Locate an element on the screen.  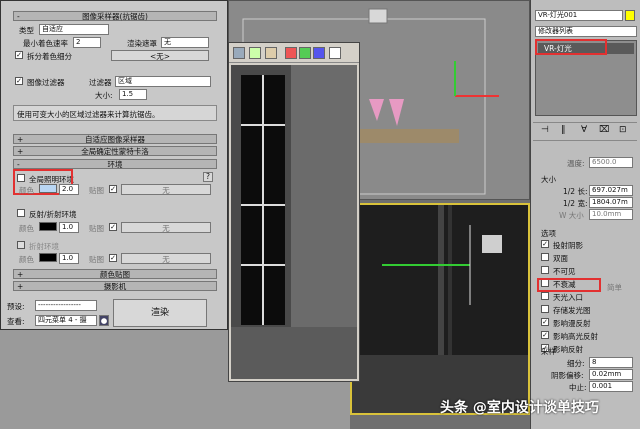
gi-multiplier: 2.0 is located at coordinates (69, 189).